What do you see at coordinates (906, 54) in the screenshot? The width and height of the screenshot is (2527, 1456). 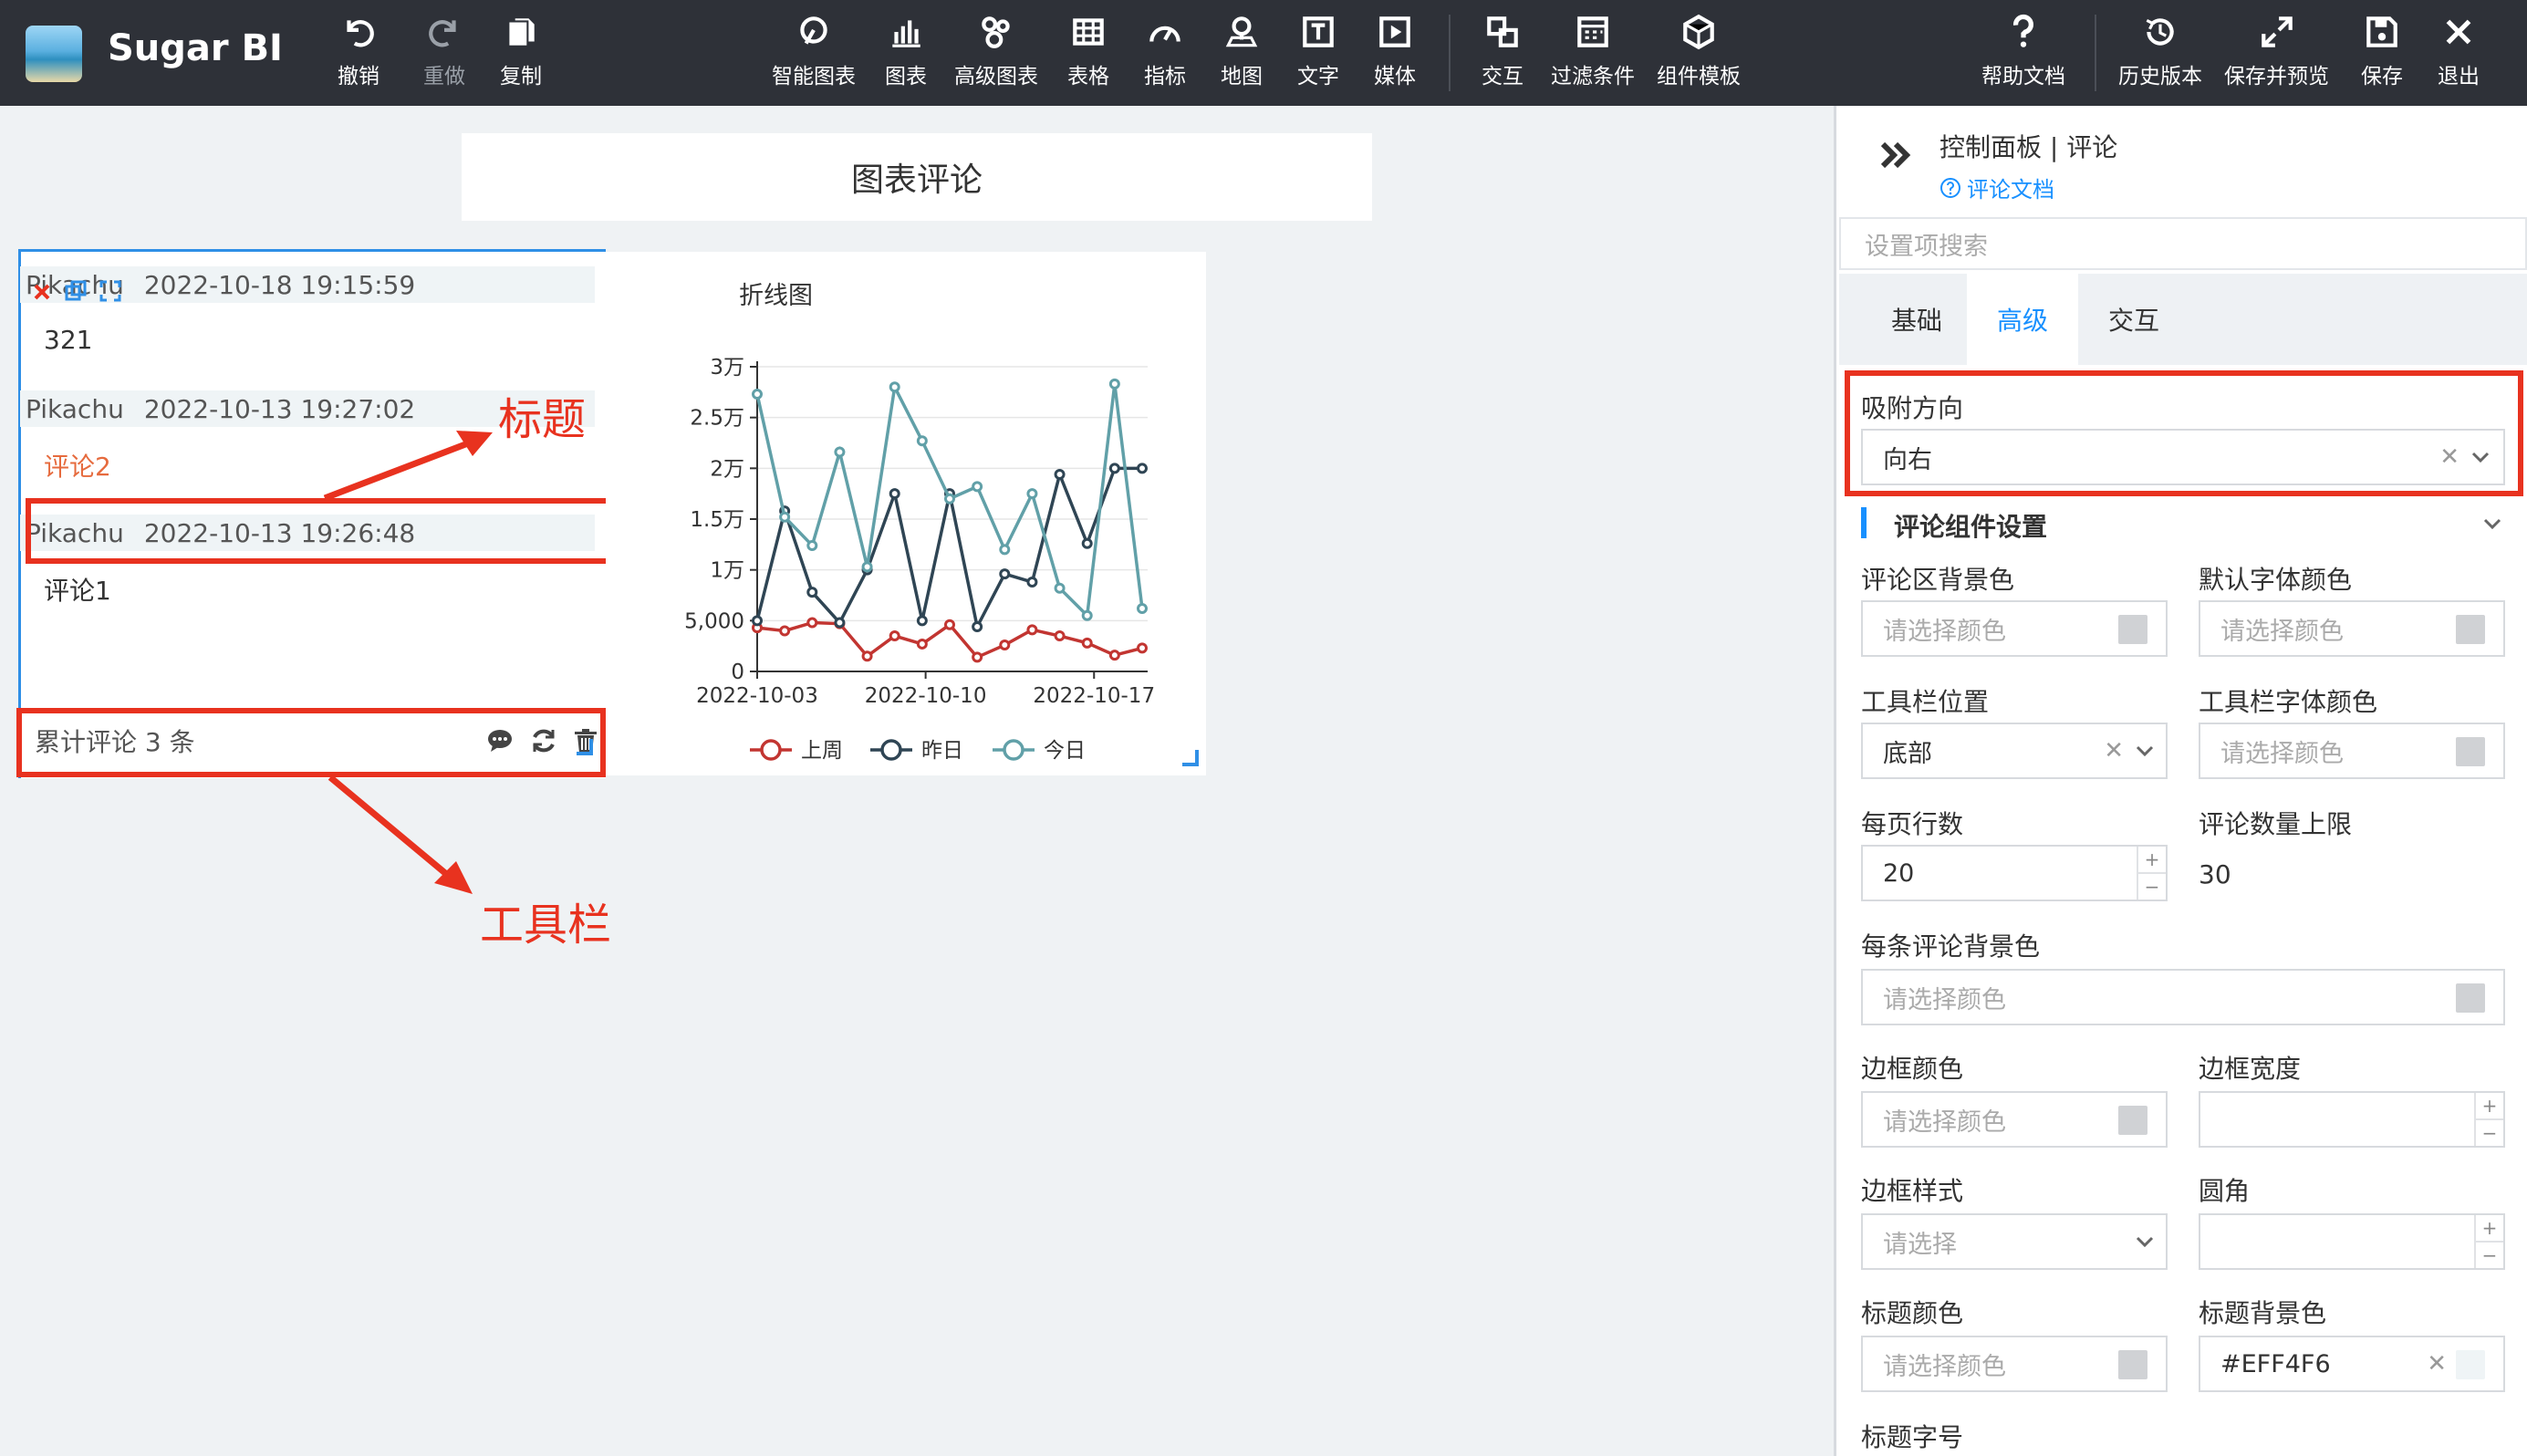 I see `chart-button: 图表` at bounding box center [906, 54].